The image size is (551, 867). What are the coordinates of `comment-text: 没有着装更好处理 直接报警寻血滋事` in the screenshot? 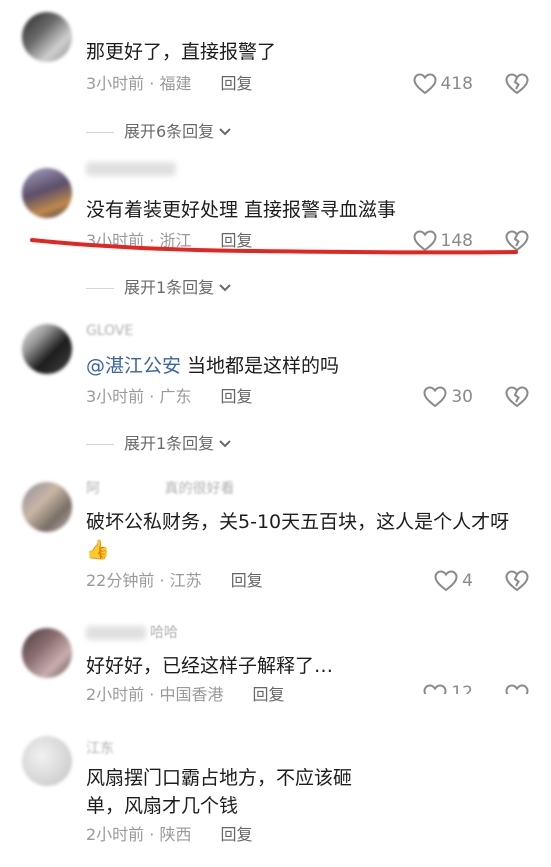 It's located at (241, 210).